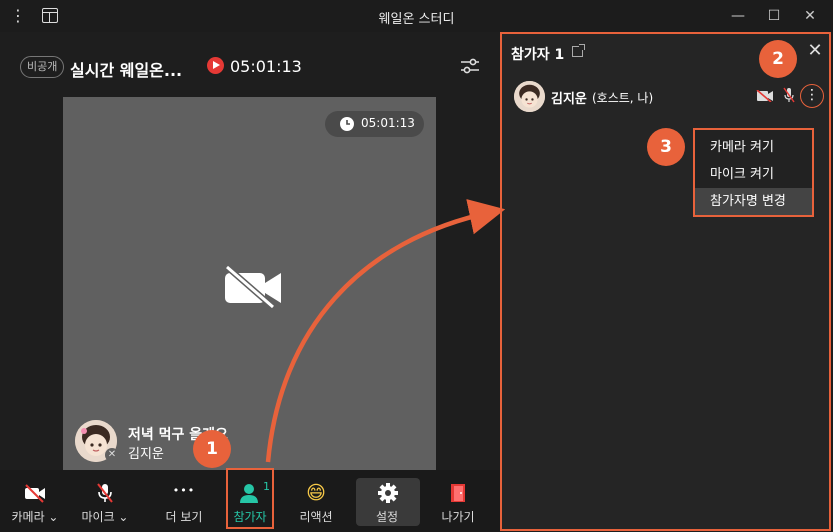 This screenshot has width=833, height=532. Describe the element at coordinates (774, 16) in the screenshot. I see `maximize-button: ☐` at that location.